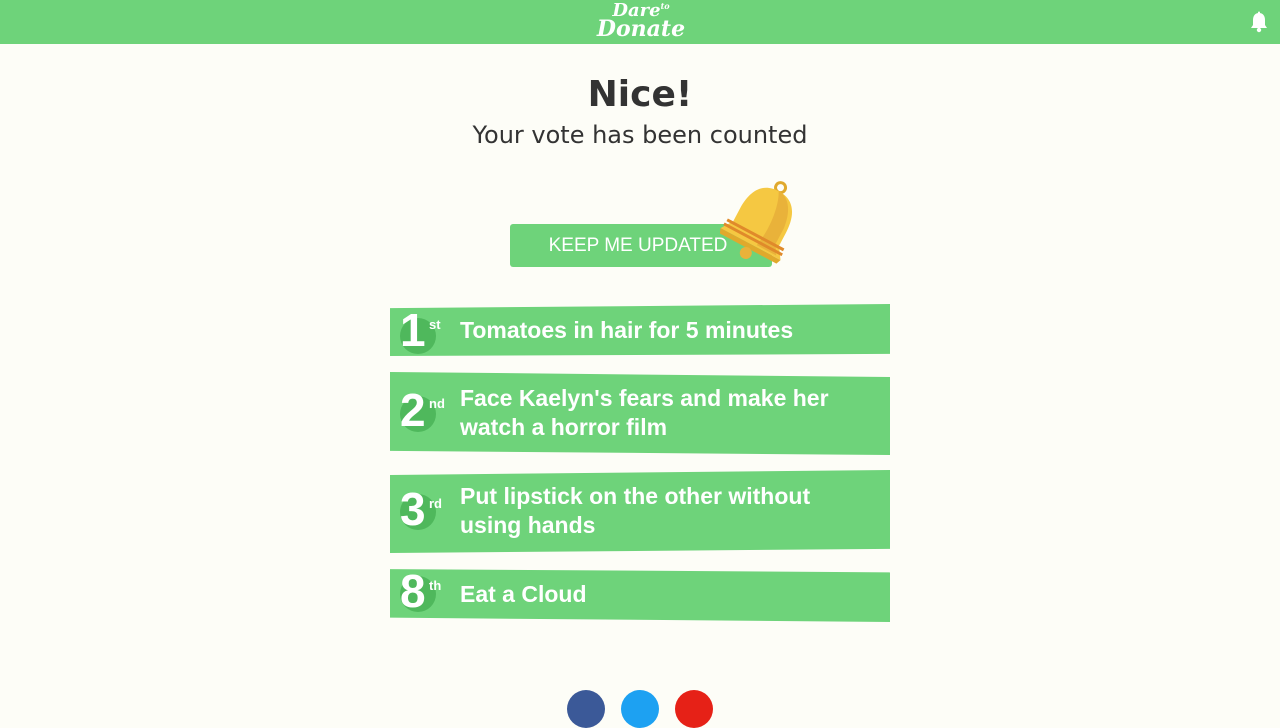  I want to click on ranking-item-8: 8 th Eat a Cloud, so click(640, 593).